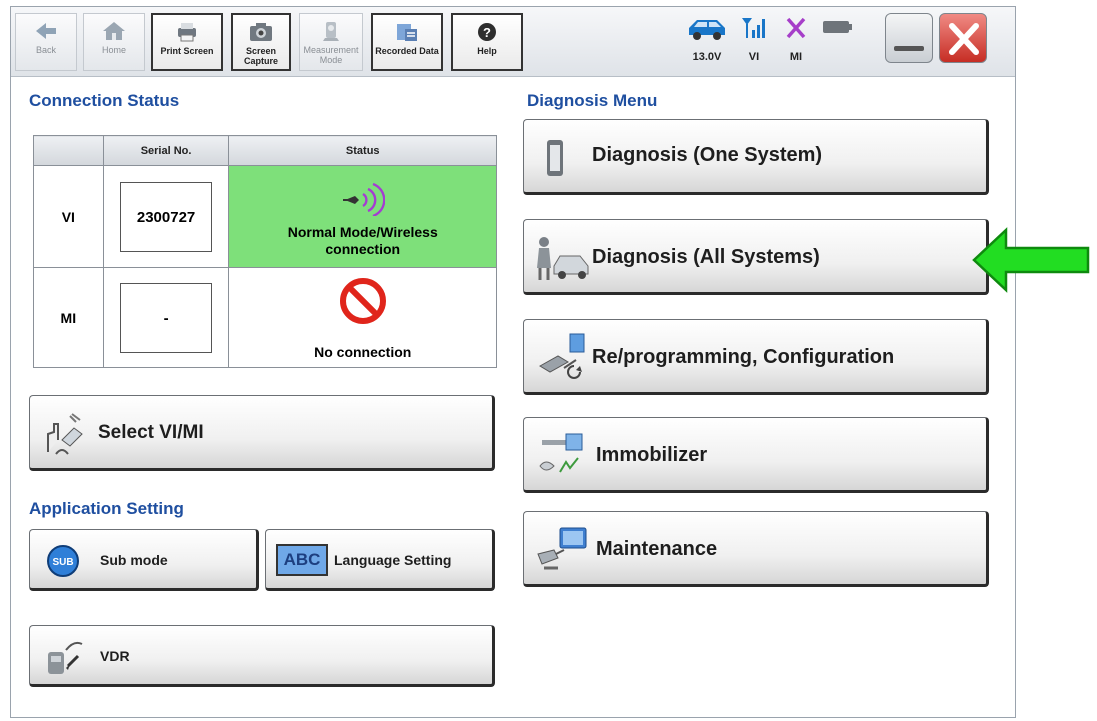  I want to click on sub-mode-button: SUB Sub mode, so click(144, 560).